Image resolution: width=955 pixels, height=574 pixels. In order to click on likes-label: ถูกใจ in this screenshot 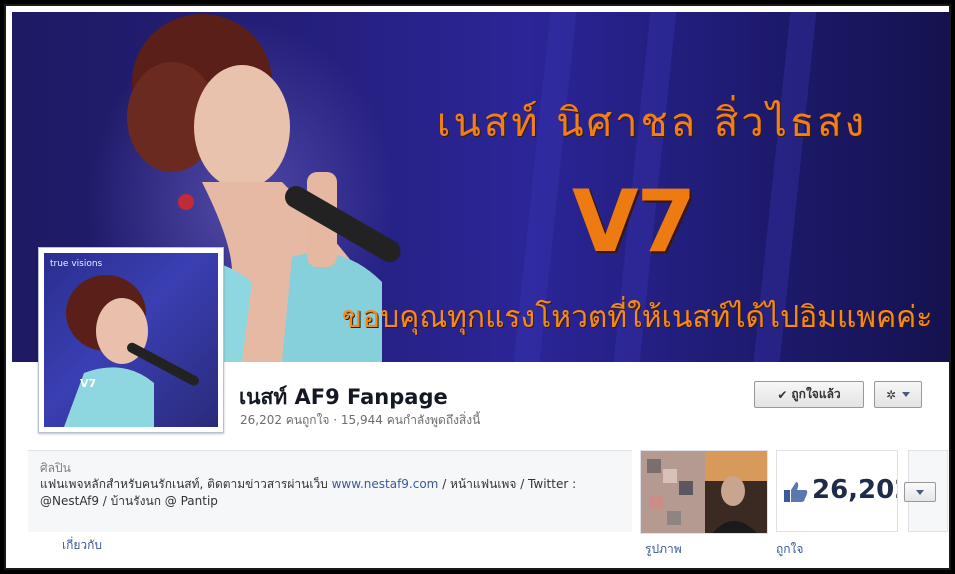, I will do `click(789, 549)`.